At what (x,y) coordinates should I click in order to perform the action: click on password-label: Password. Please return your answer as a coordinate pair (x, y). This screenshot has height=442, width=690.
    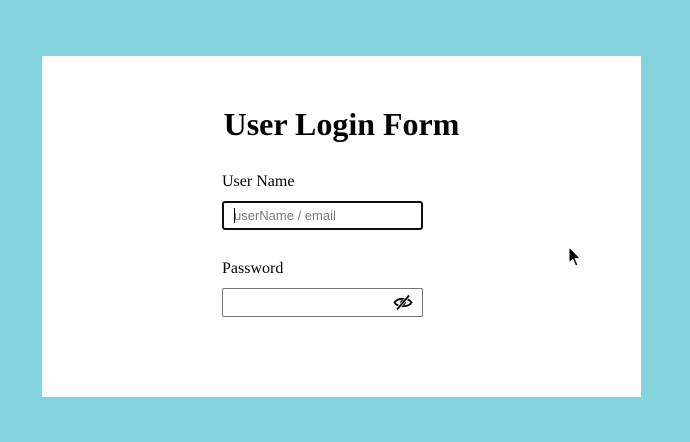
    Looking at the image, I should click on (253, 268).